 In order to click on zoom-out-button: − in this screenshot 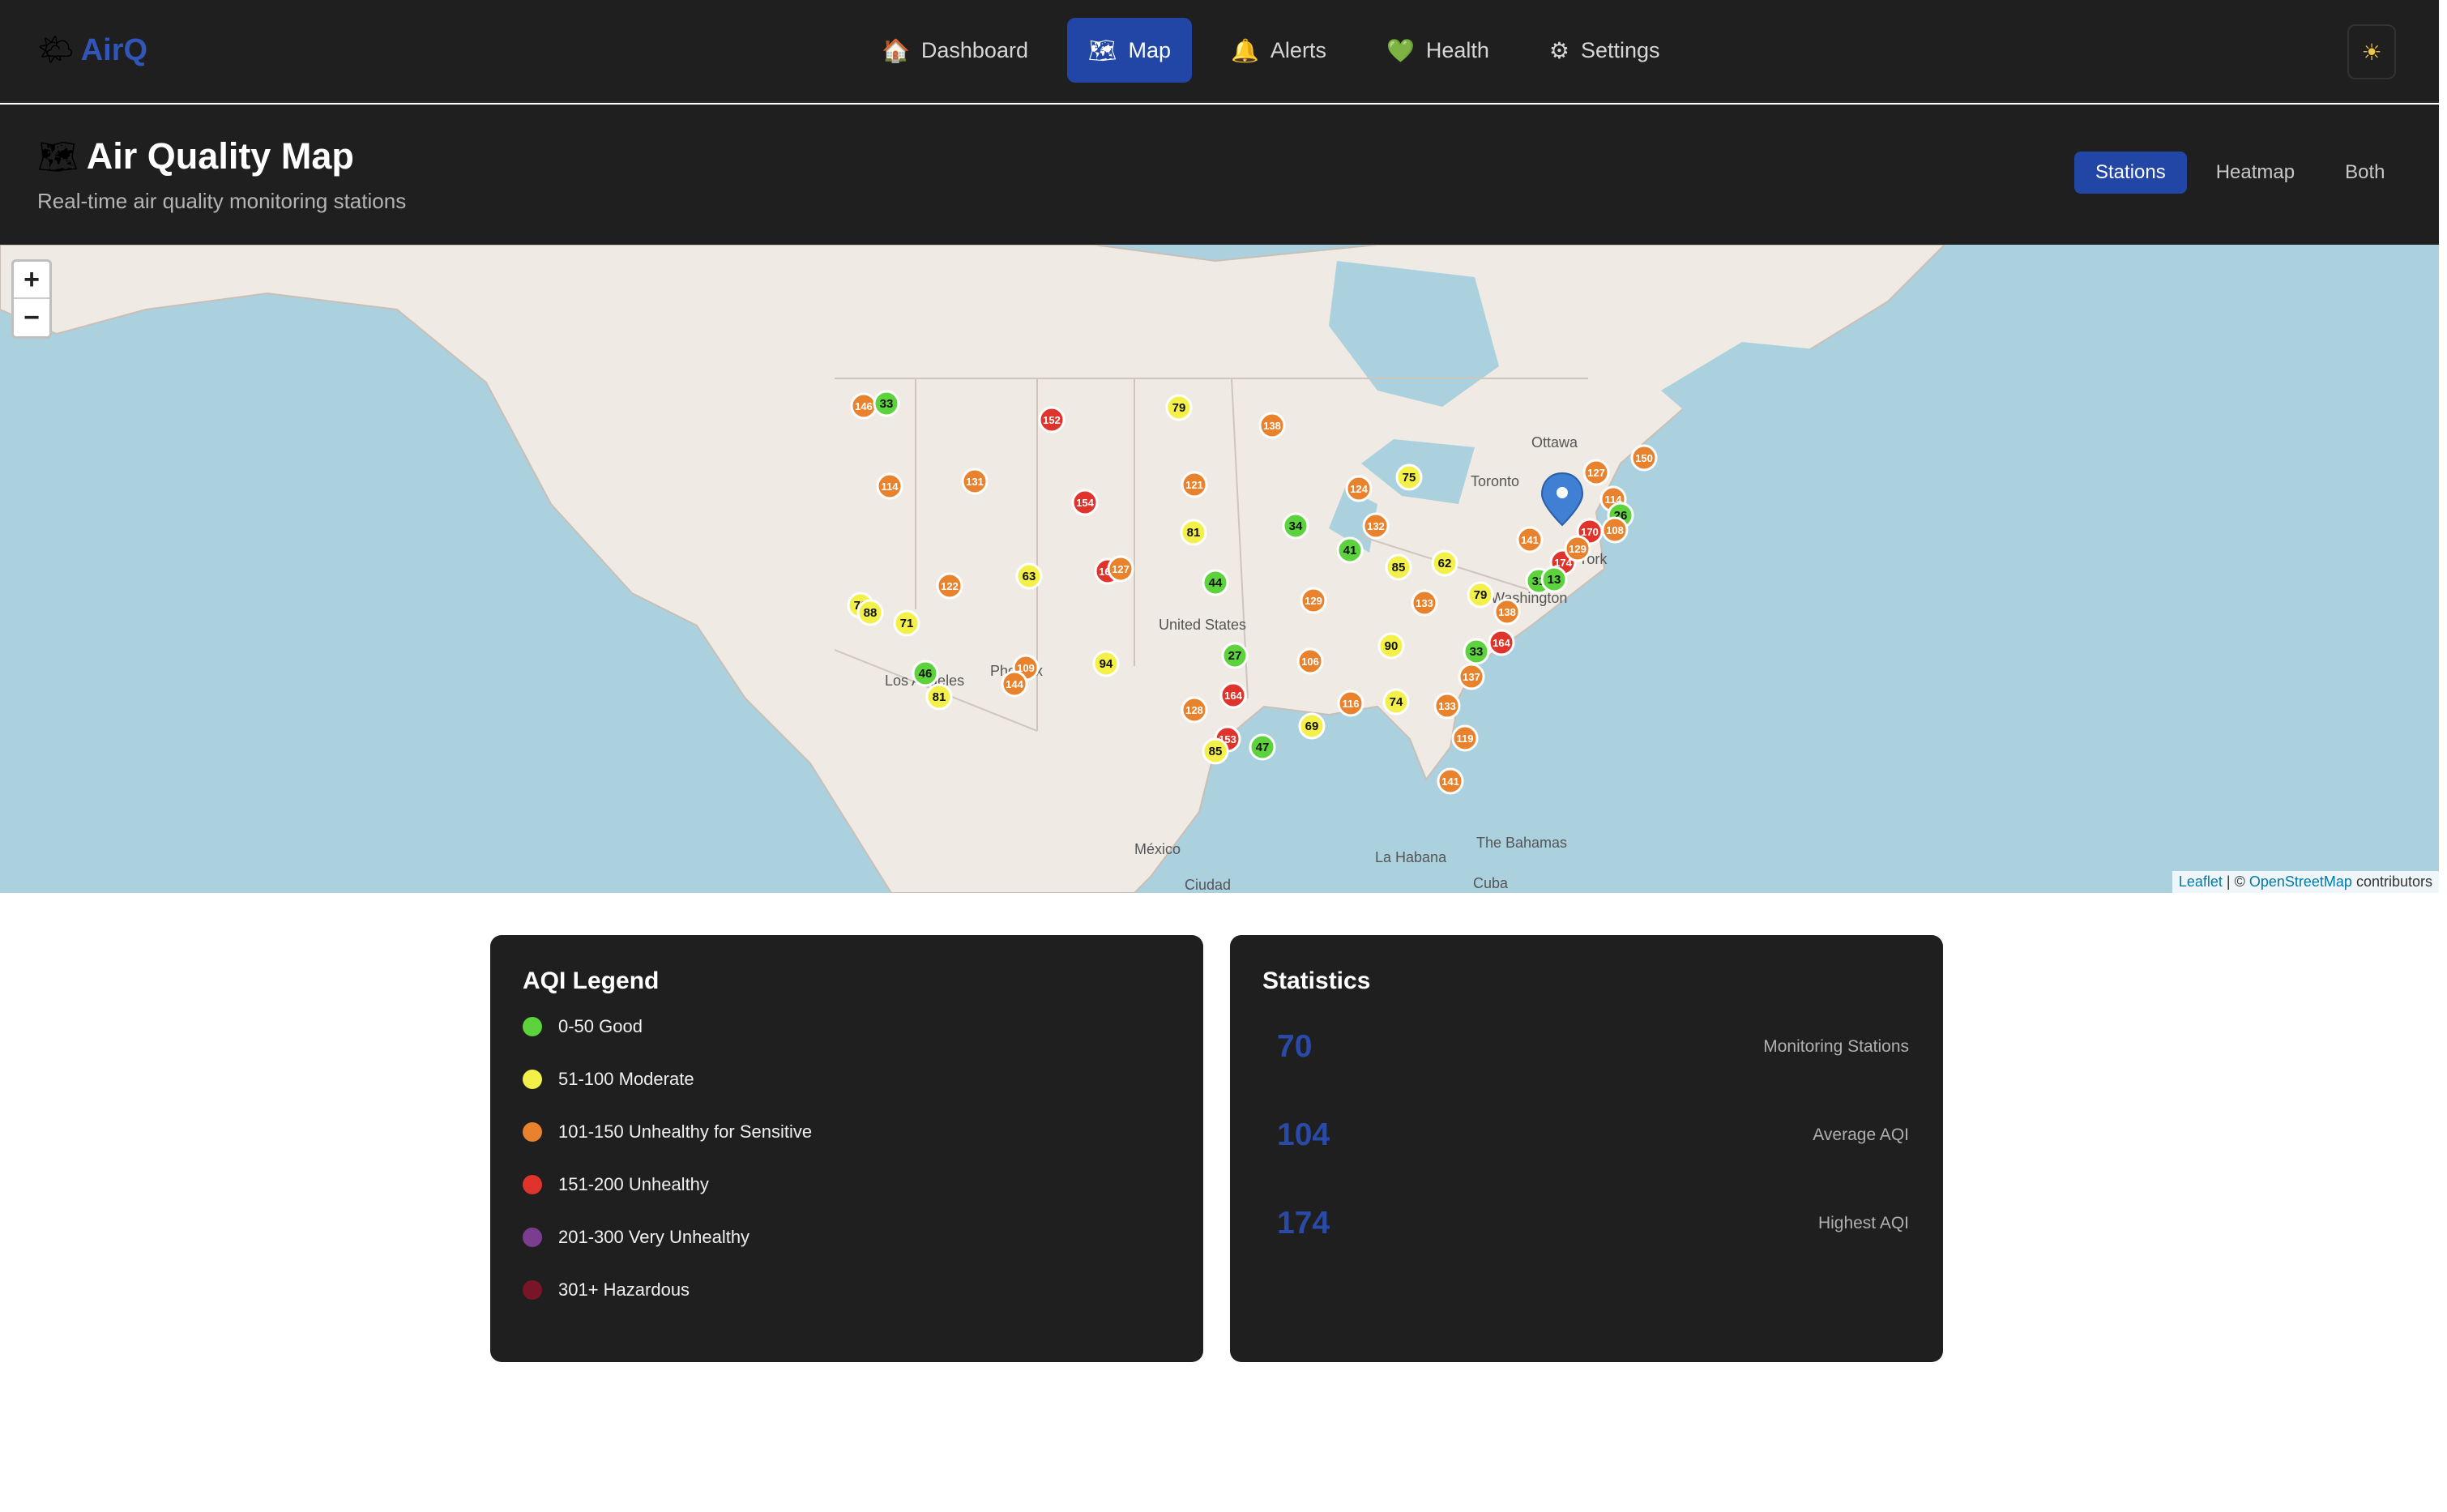, I will do `click(31, 317)`.